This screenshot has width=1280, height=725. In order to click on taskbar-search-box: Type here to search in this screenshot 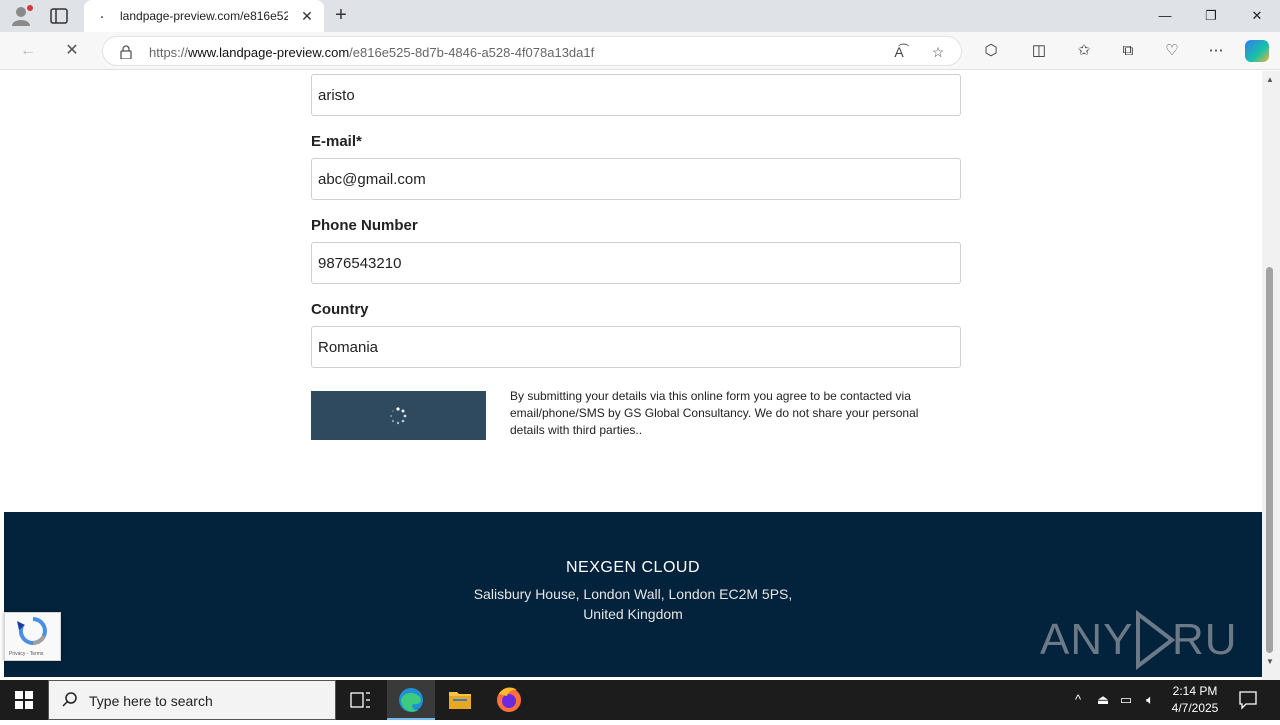, I will do `click(192, 700)`.